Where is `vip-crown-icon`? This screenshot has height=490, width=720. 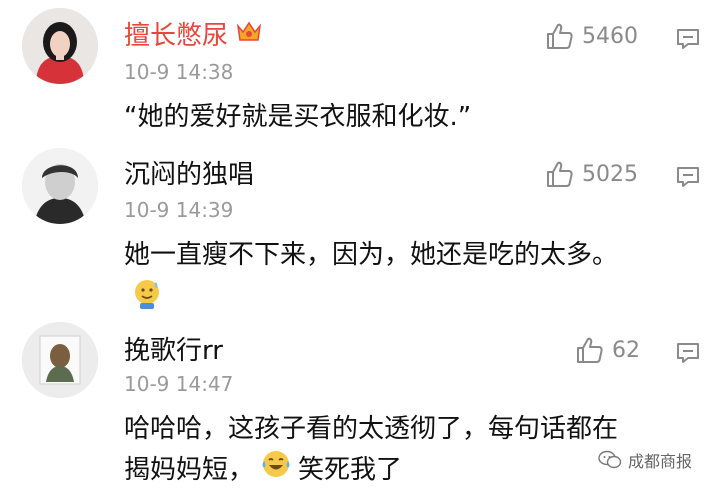 vip-crown-icon is located at coordinates (249, 35).